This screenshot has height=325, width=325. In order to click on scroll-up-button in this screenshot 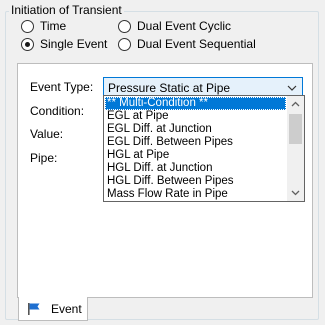, I will do `click(295, 104)`.